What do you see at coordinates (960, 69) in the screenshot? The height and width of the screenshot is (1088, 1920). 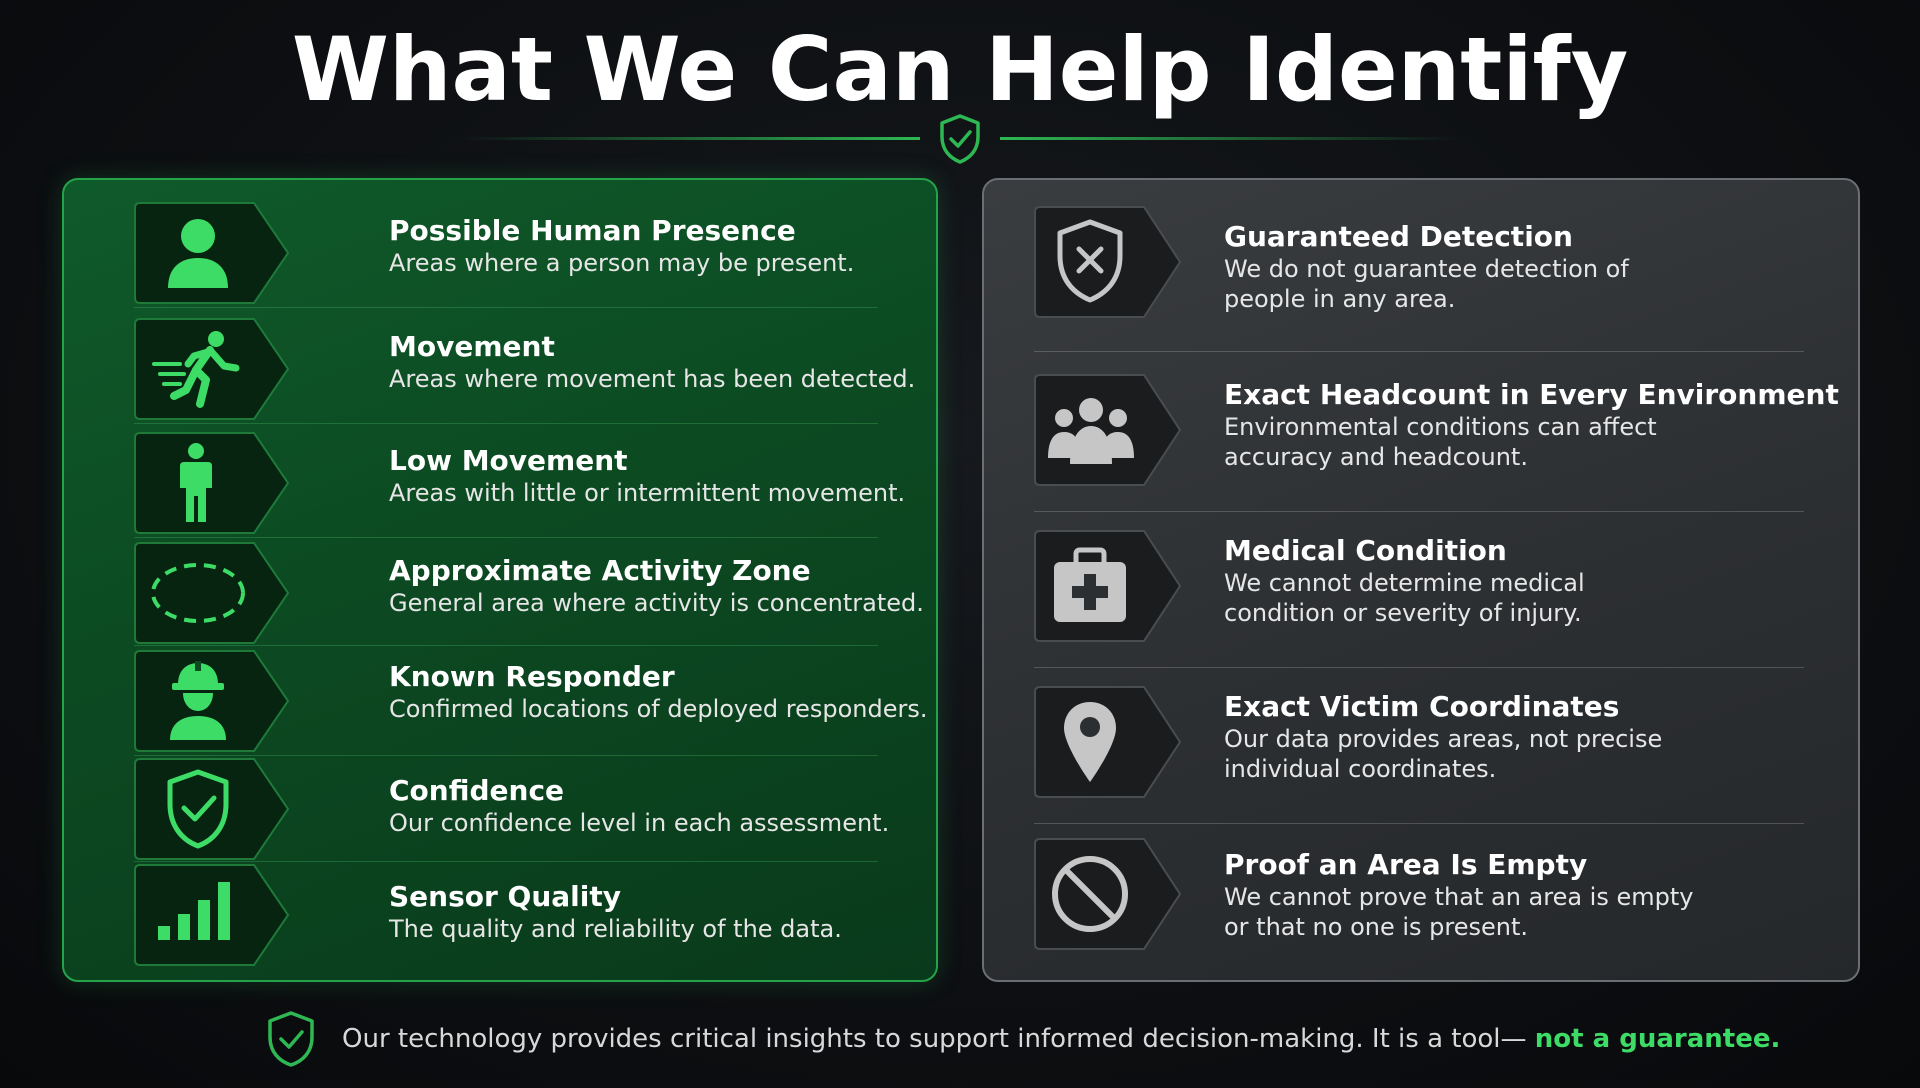 I see `page-title: What We Can Help Identify` at bounding box center [960, 69].